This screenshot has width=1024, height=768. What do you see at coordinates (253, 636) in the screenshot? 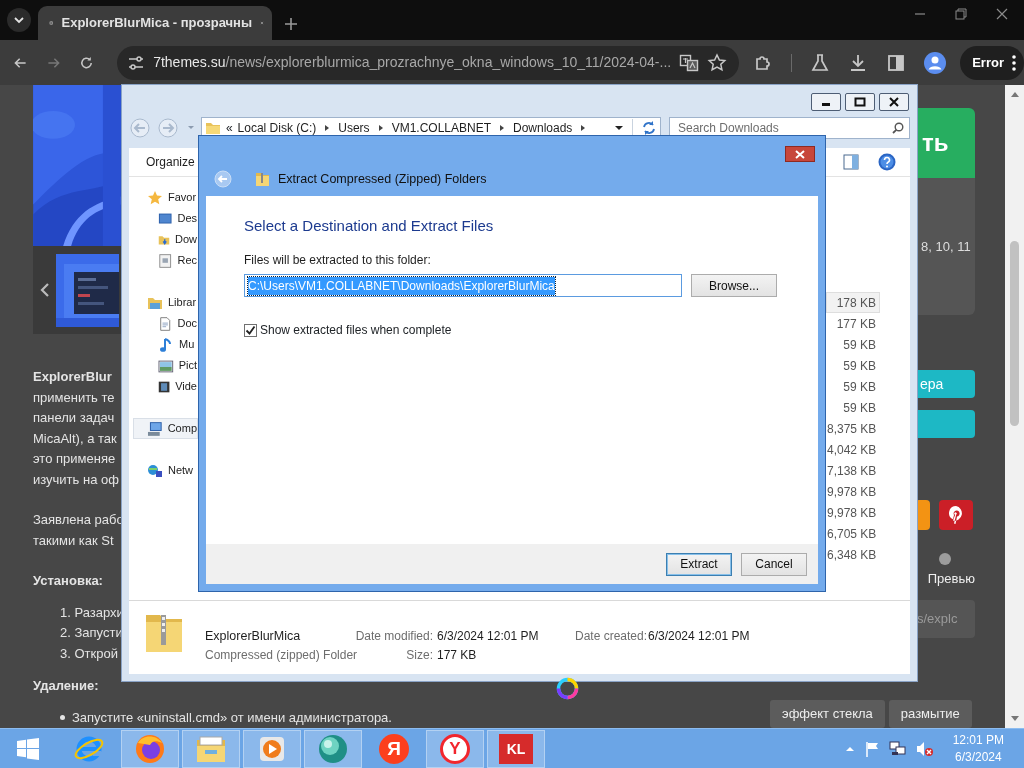
I see `file-name: ExplorerBlurMica` at bounding box center [253, 636].